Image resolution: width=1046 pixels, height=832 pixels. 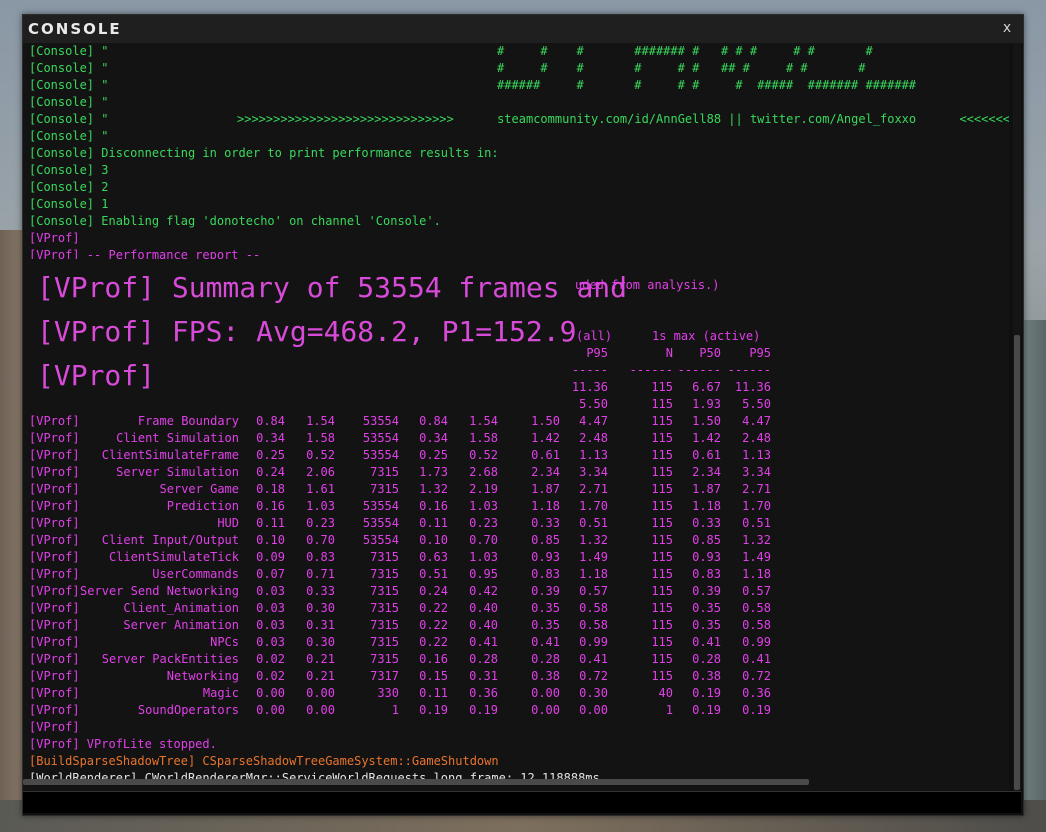 What do you see at coordinates (707, 85) in the screenshot?
I see `ascii-art-line: ###### # # # # # ##### ####### #######` at bounding box center [707, 85].